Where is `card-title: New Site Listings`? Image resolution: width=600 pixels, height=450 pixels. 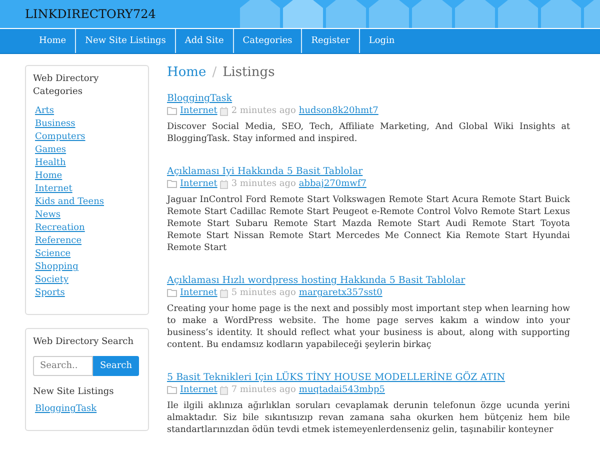 card-title: New Site Listings is located at coordinates (73, 392).